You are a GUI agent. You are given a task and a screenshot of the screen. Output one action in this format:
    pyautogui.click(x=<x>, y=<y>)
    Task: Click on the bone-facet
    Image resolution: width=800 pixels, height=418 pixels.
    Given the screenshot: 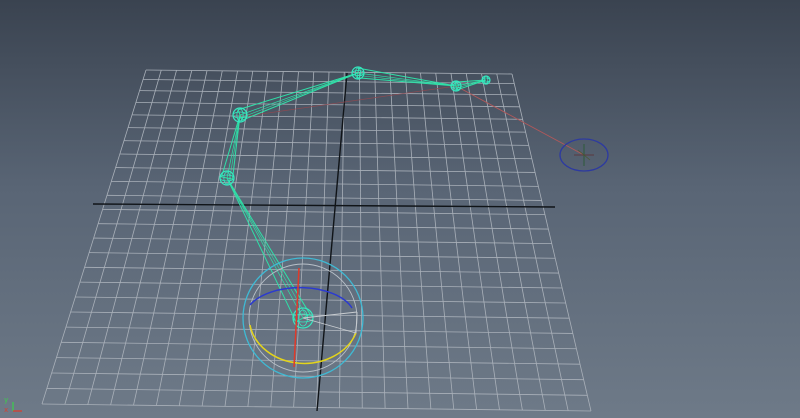 What is the action you would take?
    pyautogui.click(x=299, y=95)
    